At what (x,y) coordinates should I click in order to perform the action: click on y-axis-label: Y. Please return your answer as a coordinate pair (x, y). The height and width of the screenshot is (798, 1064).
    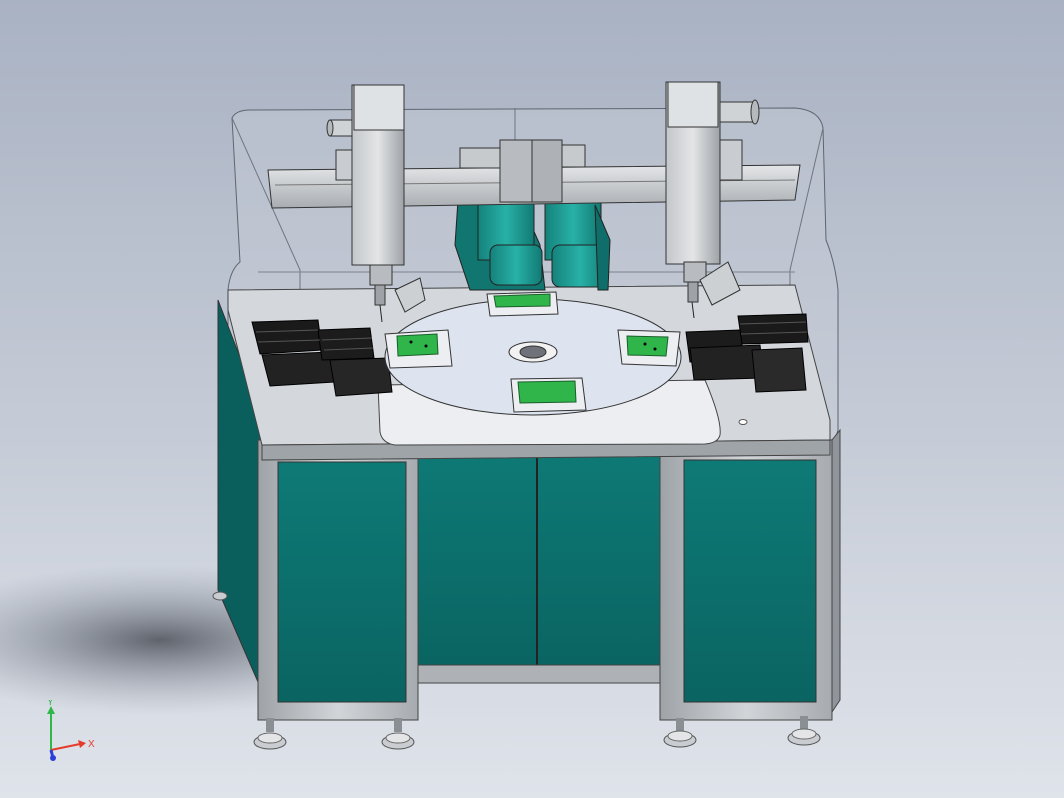
    Looking at the image, I should click on (50, 704).